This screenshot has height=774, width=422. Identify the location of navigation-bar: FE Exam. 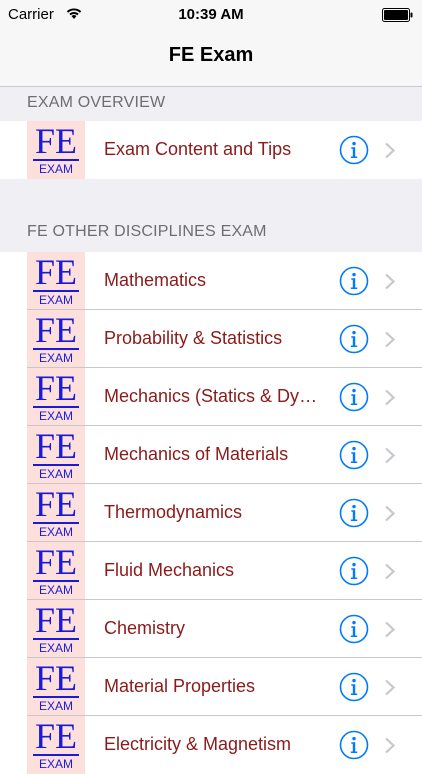
(211, 58).